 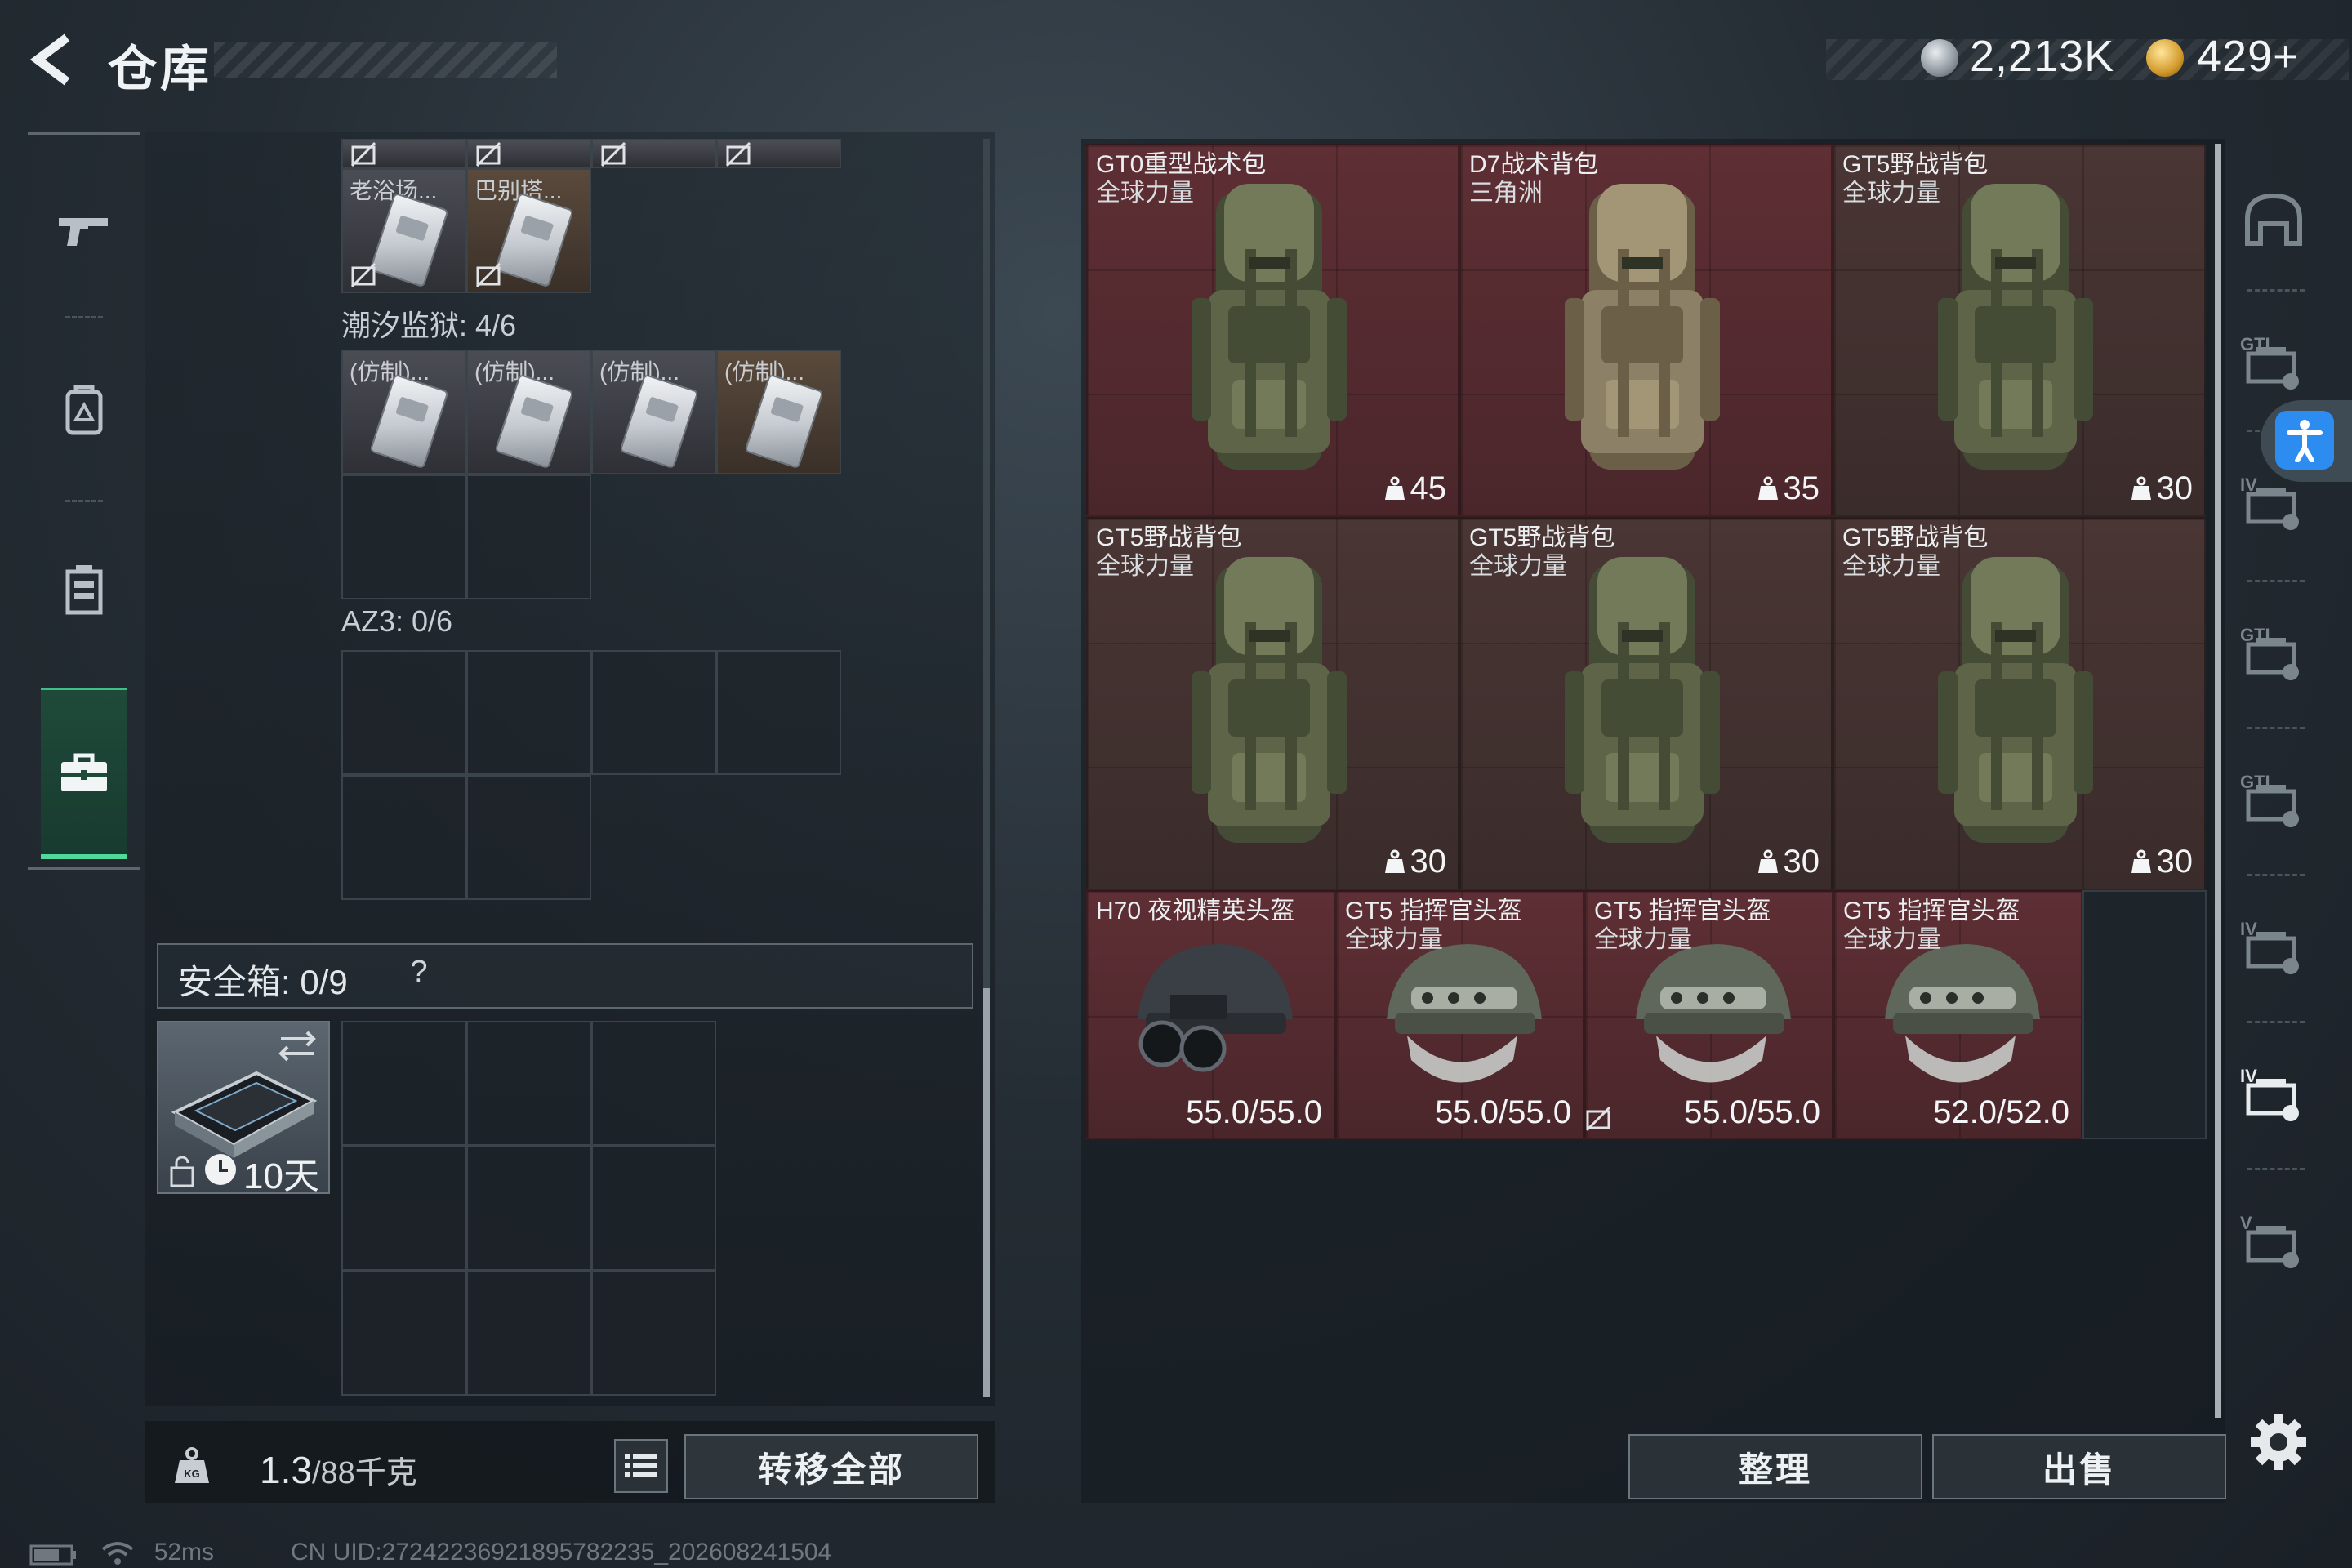 What do you see at coordinates (1394, 863) in the screenshot?
I see `weight-icon` at bounding box center [1394, 863].